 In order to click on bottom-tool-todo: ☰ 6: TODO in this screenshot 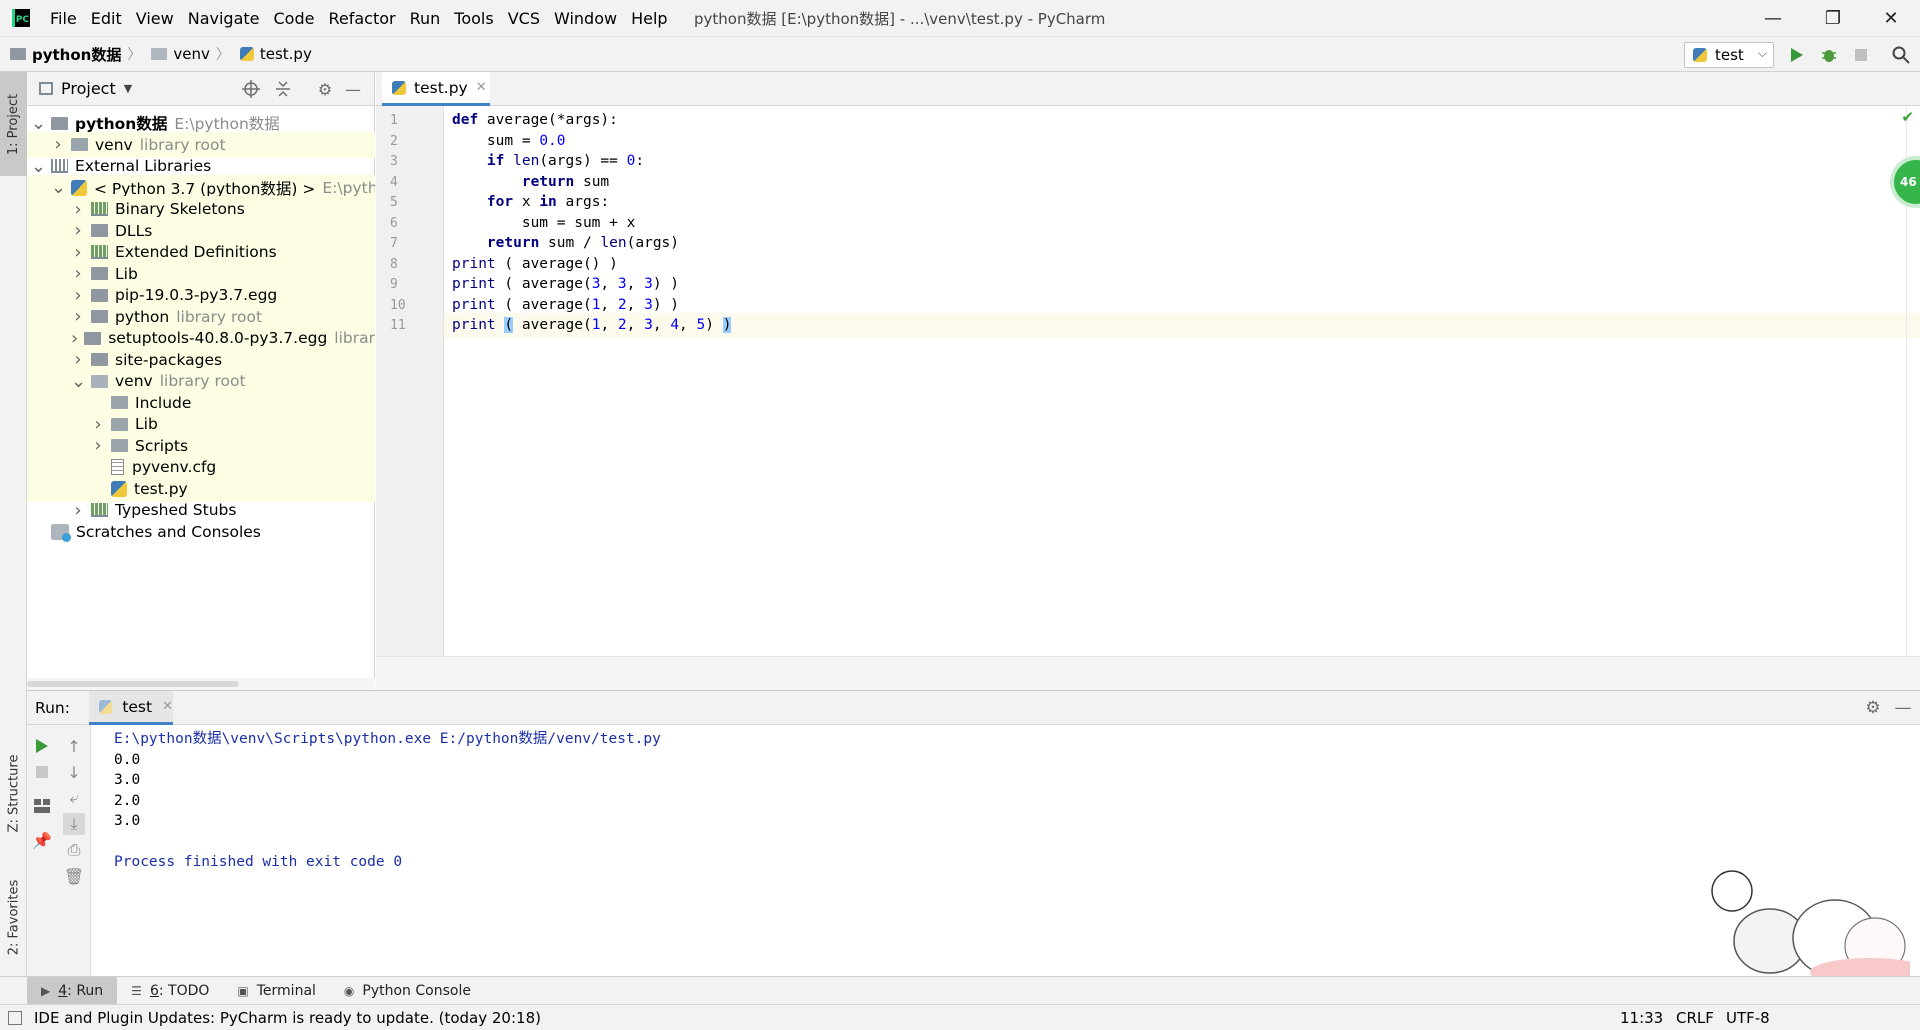, I will do `click(170, 991)`.